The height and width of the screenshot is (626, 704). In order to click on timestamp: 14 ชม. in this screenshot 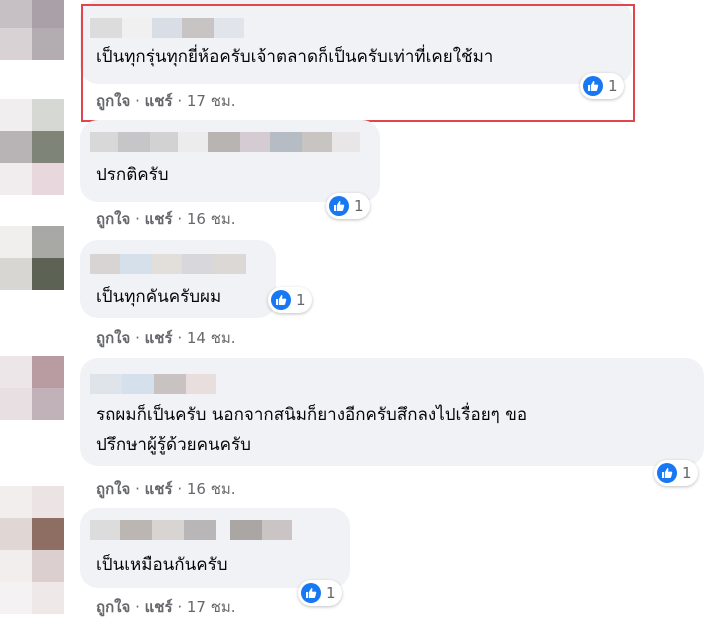, I will do `click(211, 338)`.